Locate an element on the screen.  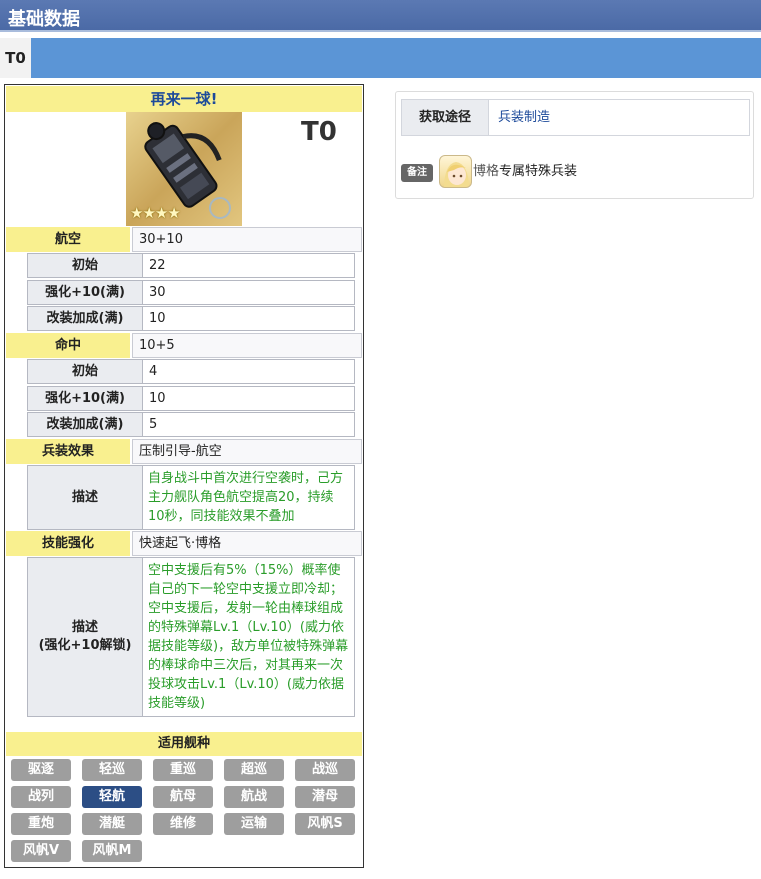
ship-type-button: 维修 is located at coordinates (183, 824).